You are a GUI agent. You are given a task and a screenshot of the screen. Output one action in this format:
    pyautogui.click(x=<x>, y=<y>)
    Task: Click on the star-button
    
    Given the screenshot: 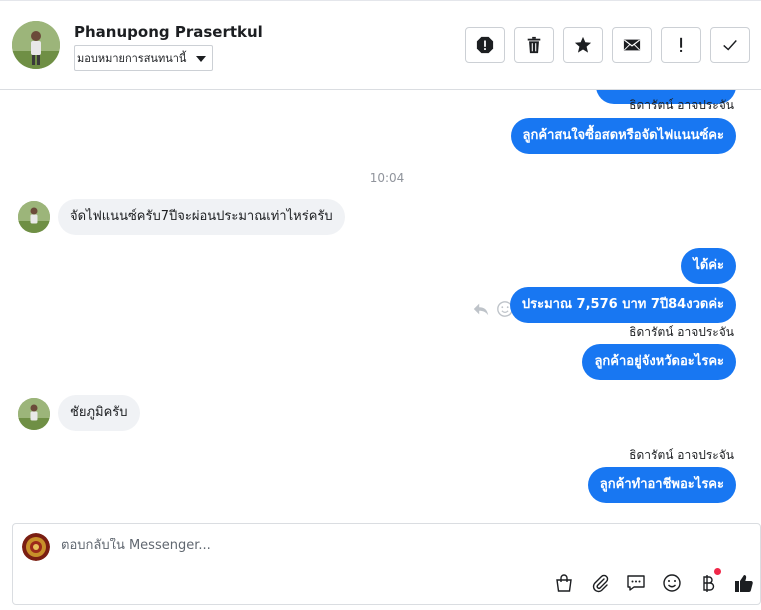 What is the action you would take?
    pyautogui.click(x=583, y=45)
    